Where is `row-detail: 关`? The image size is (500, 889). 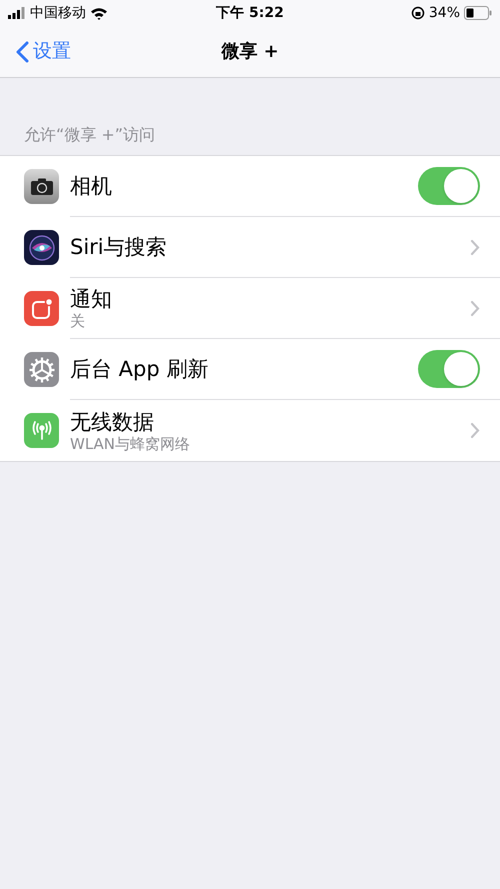 row-detail: 关 is located at coordinates (78, 321).